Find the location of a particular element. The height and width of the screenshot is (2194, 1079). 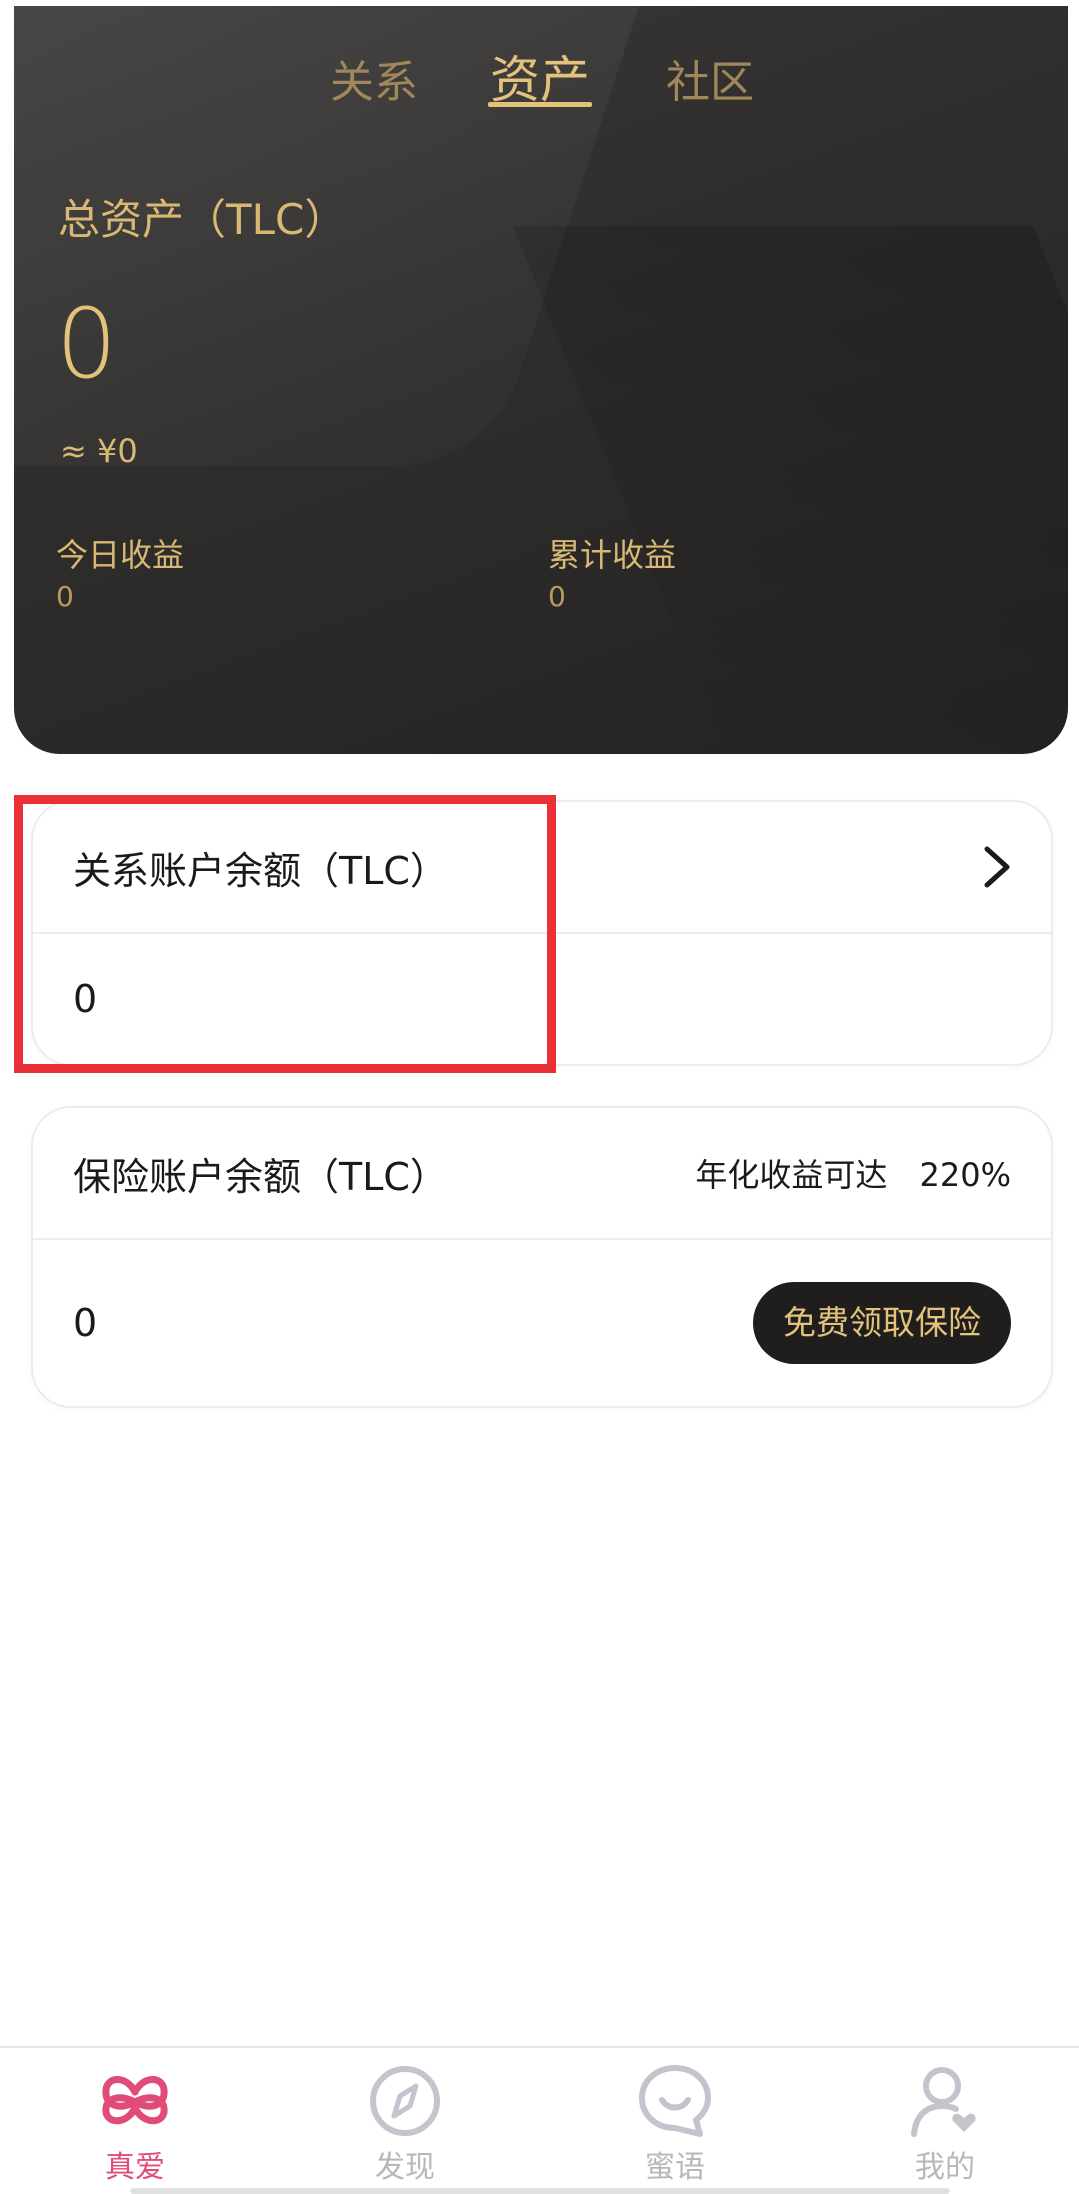

nav-label-discover: 发现 is located at coordinates (405, 2167).